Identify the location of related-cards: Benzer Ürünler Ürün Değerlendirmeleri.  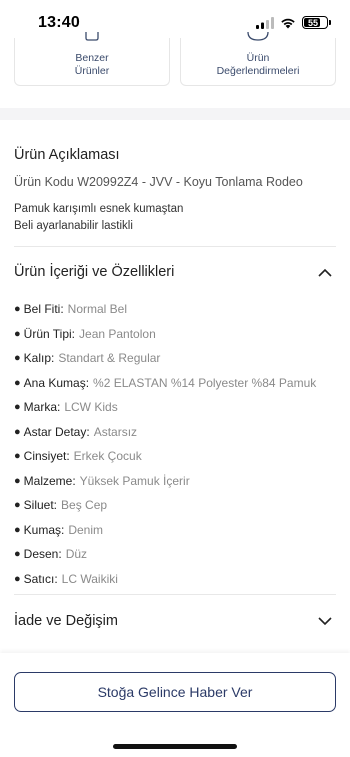
(175, 59).